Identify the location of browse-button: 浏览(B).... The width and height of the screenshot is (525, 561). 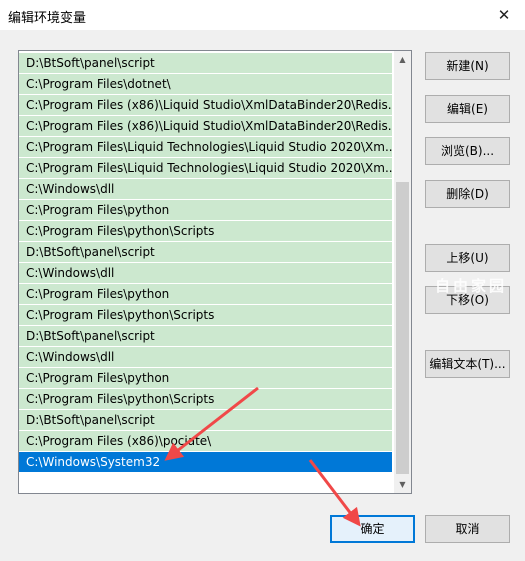
(467, 151).